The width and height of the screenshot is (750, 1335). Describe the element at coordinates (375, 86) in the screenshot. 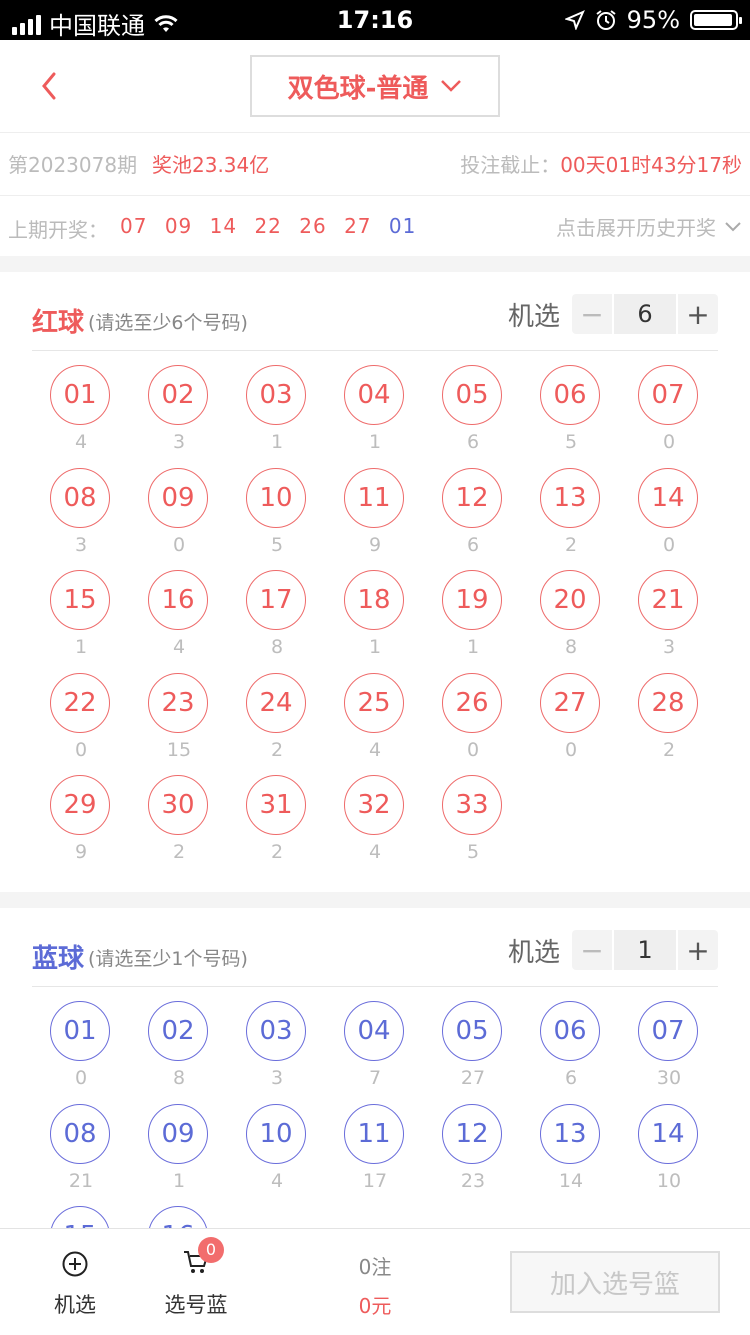

I see `lottery-type-selector: 双色球-普通` at that location.